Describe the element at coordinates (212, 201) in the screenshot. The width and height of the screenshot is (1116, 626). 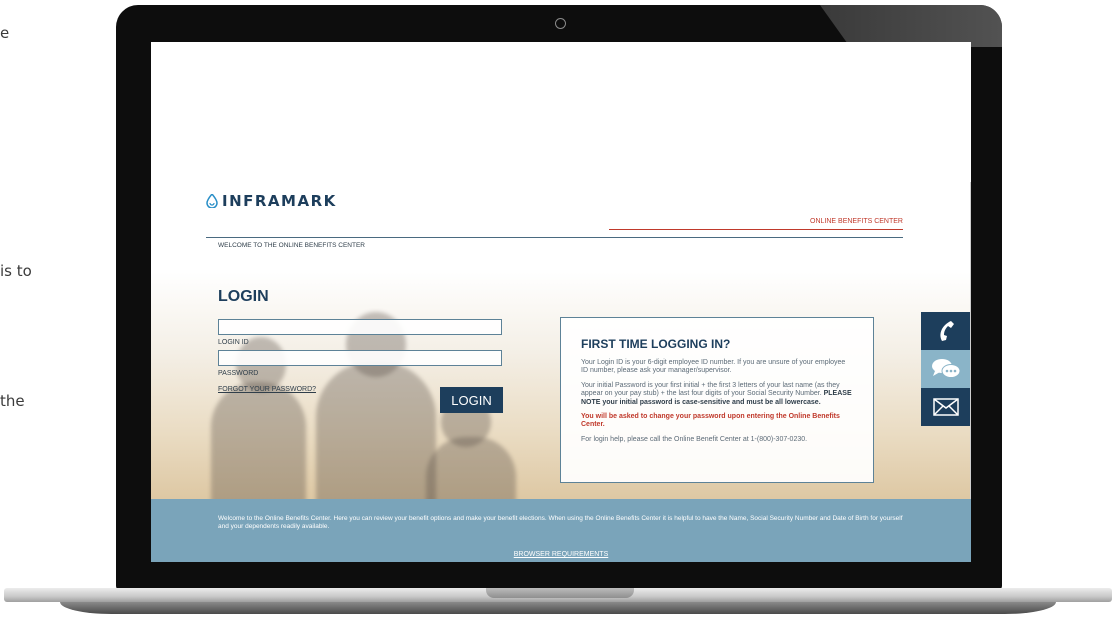
I see `water-drop-icon` at that location.